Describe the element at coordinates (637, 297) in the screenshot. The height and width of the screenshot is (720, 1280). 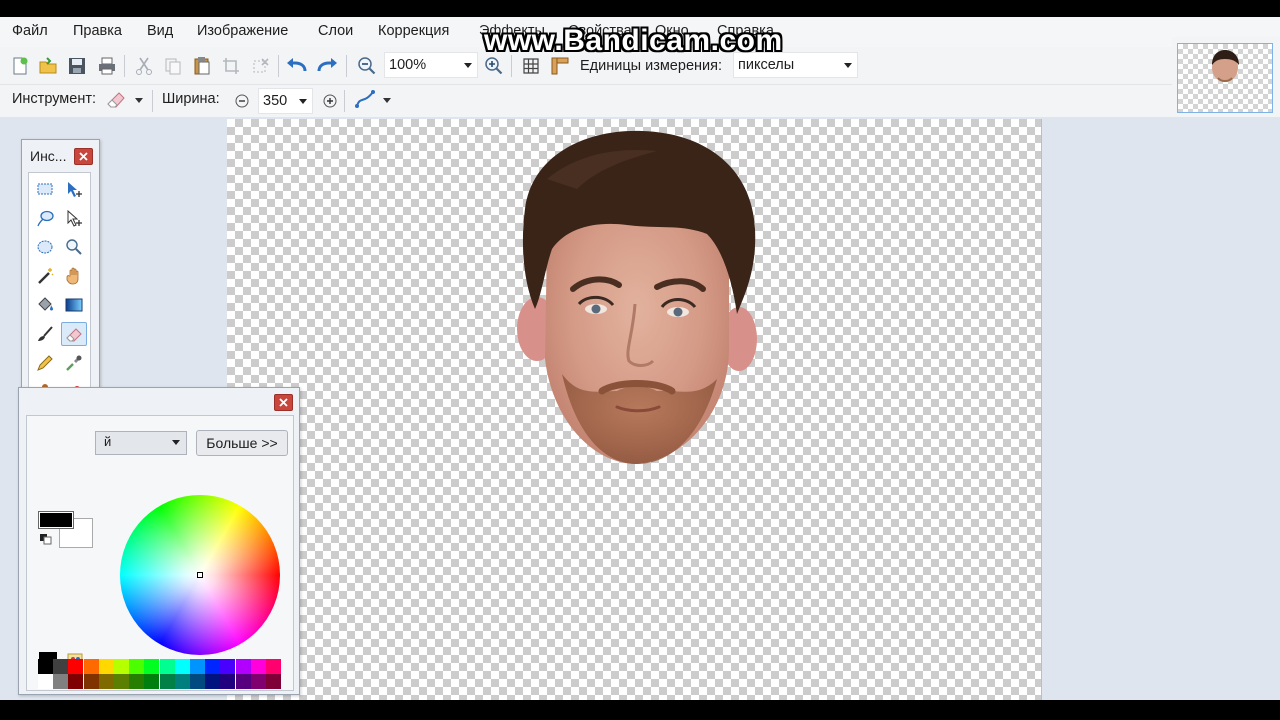
I see `face-cutout-image` at that location.